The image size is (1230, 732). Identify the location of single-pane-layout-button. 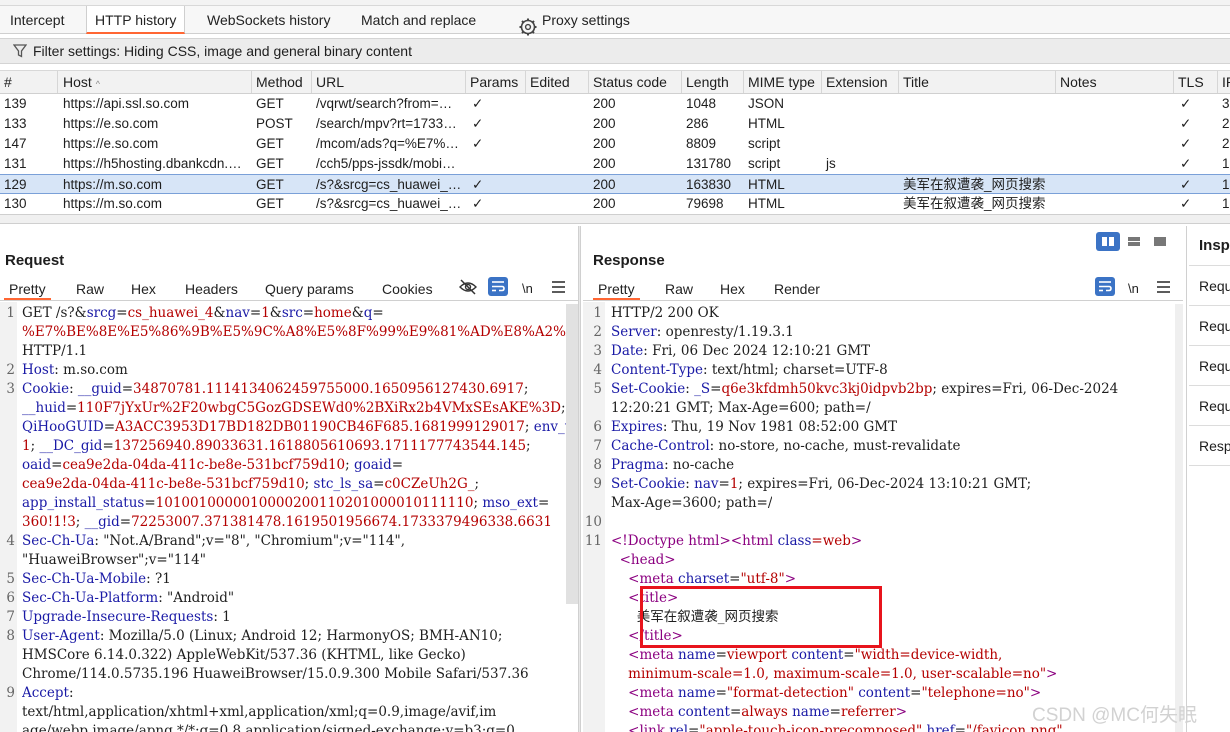
(1160, 241).